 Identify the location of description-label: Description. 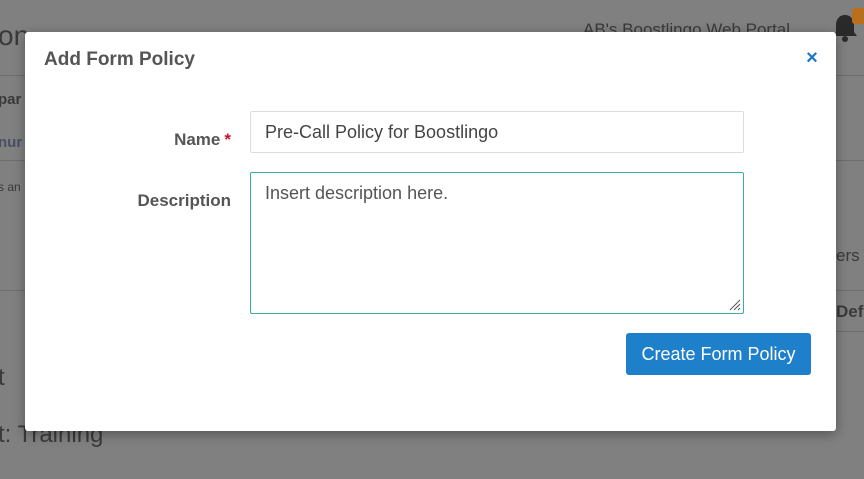
(184, 200).